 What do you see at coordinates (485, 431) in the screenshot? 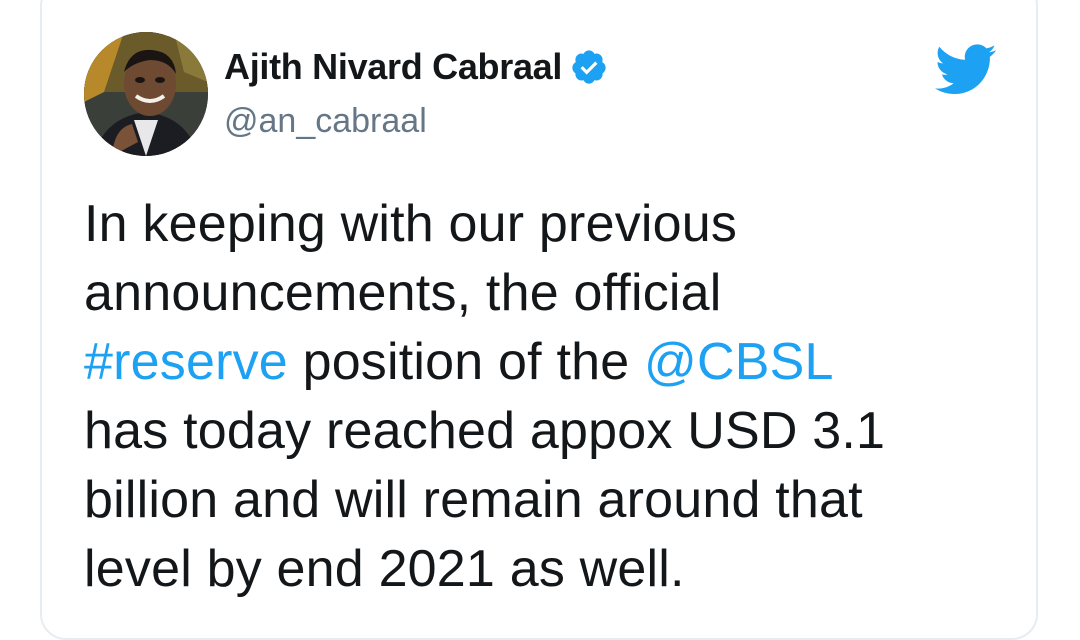
I see `tweet-line: has today reached appox USD 3.1` at bounding box center [485, 431].